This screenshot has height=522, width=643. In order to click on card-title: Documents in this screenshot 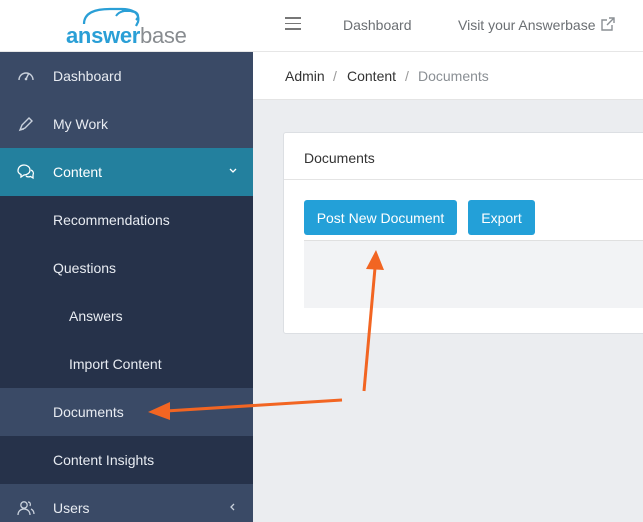, I will do `click(339, 158)`.